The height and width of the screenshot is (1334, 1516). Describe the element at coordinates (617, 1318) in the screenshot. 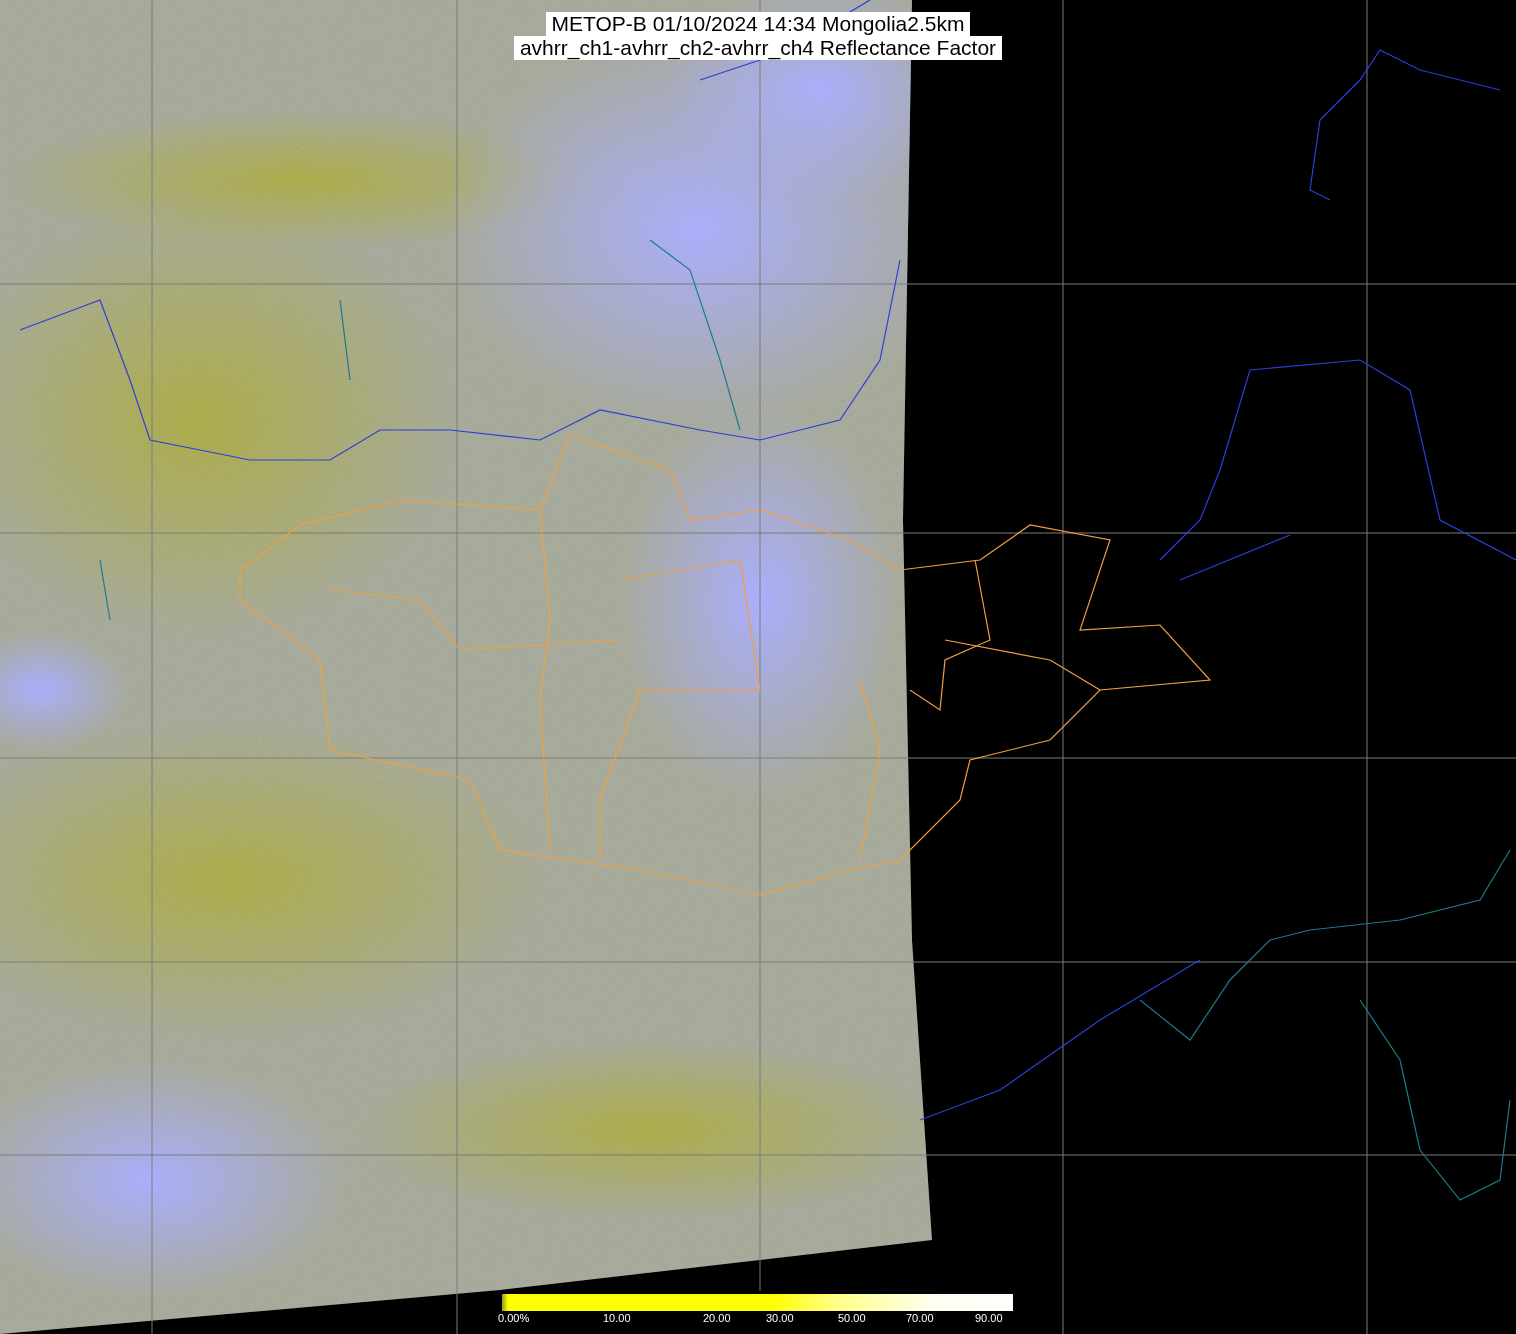

I see `scale-label: 10.00` at that location.